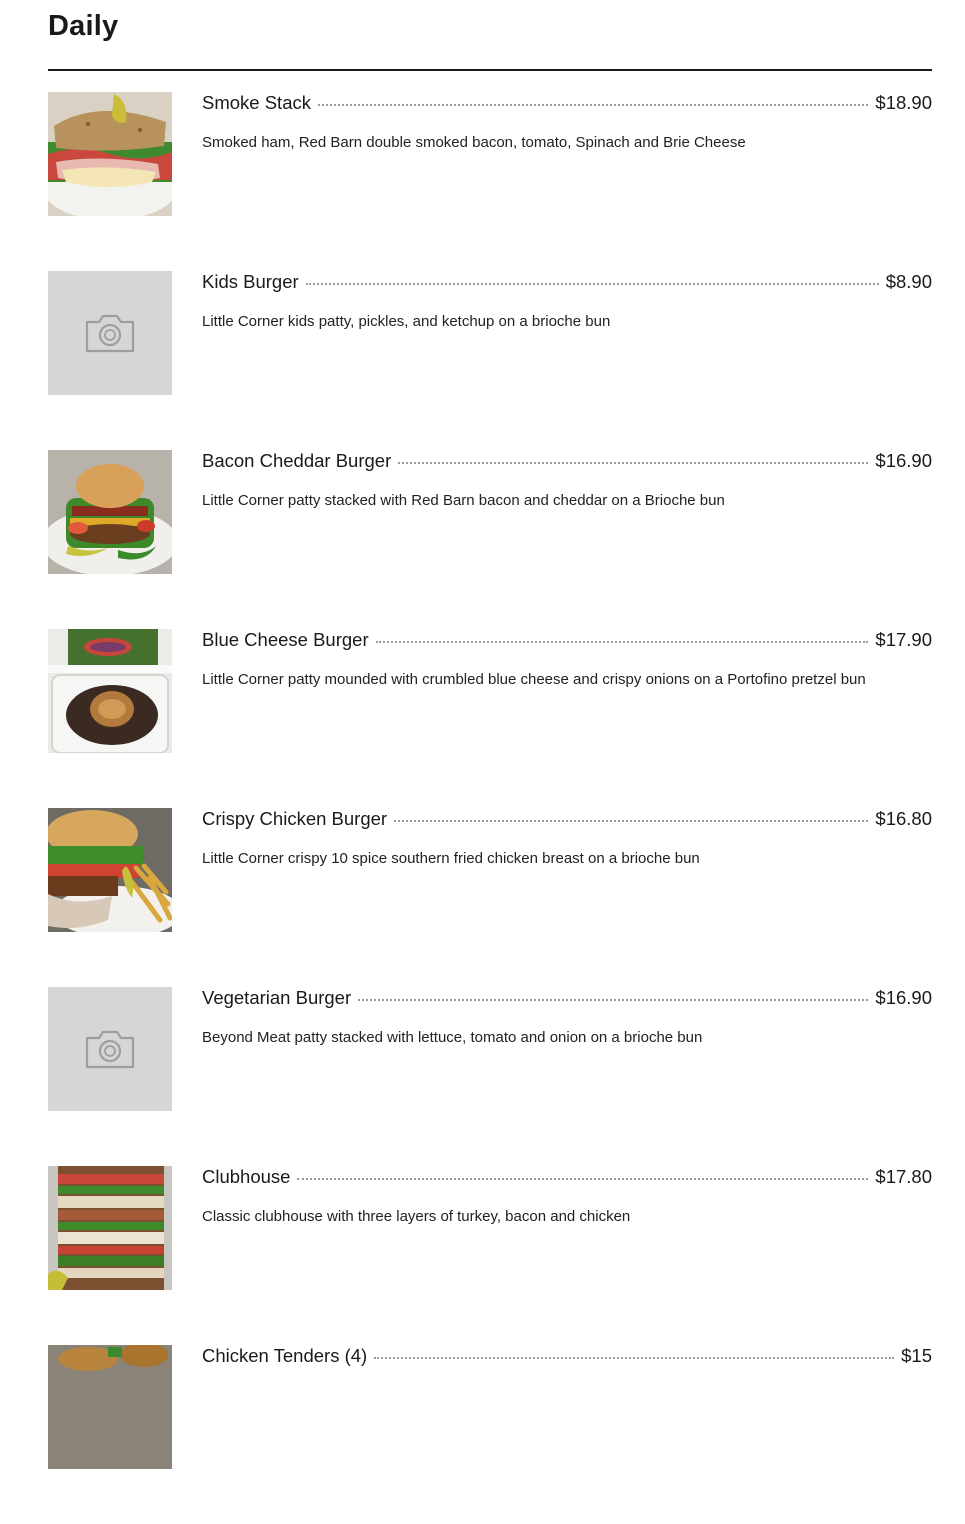 This screenshot has height=1524, width=965. What do you see at coordinates (490, 70) in the screenshot?
I see `title-divider` at bounding box center [490, 70].